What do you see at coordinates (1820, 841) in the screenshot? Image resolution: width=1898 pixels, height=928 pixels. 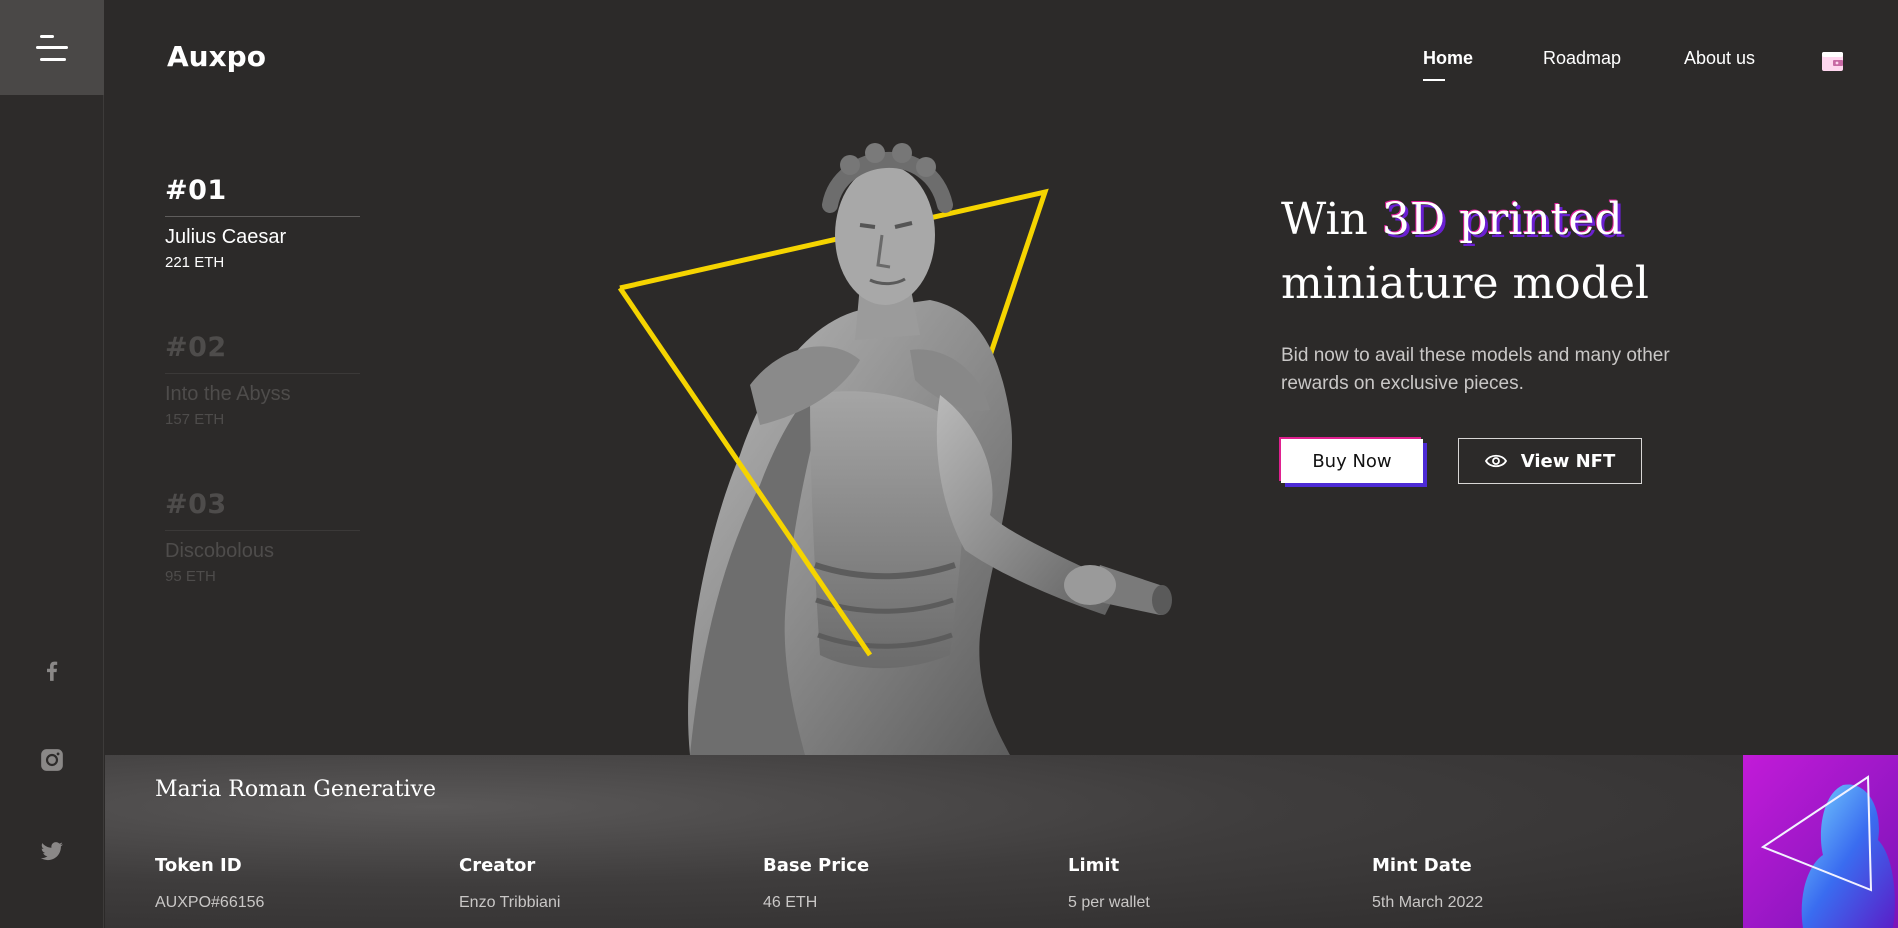 I see `nft-thumbnail` at bounding box center [1820, 841].